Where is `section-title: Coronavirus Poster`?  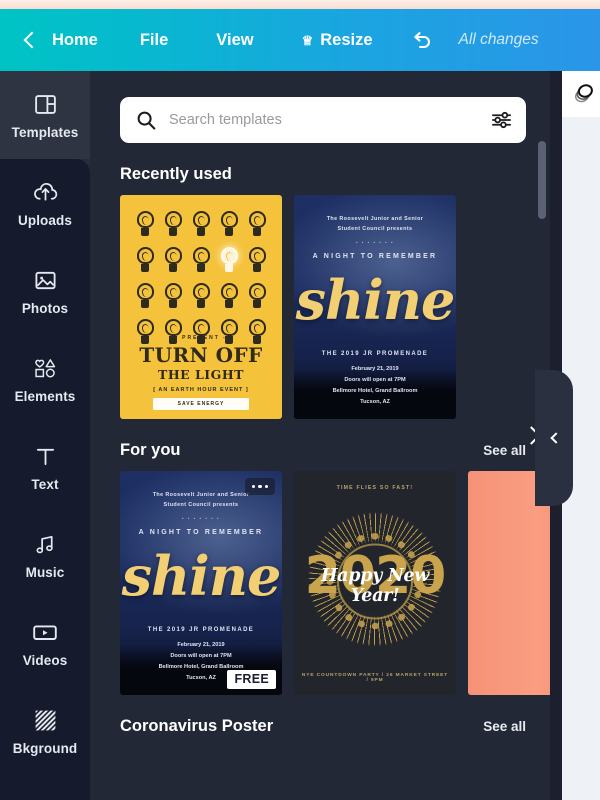 section-title: Coronavirus Poster is located at coordinates (197, 726).